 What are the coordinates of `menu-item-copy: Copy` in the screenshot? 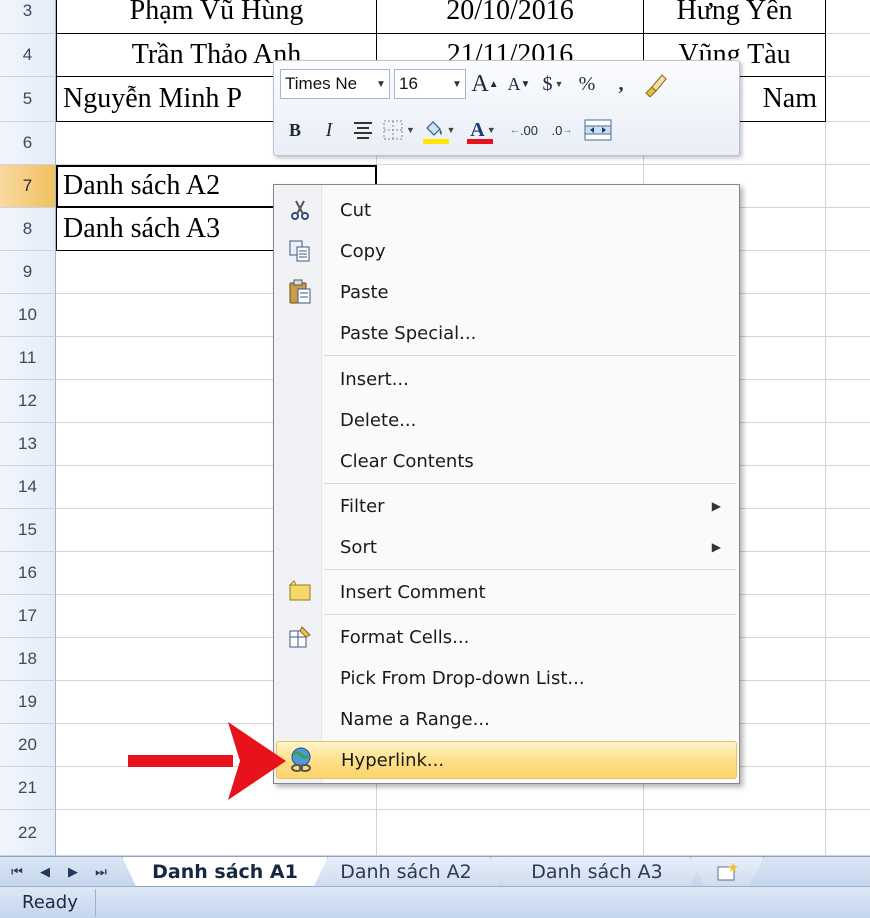 It's located at (506, 251).